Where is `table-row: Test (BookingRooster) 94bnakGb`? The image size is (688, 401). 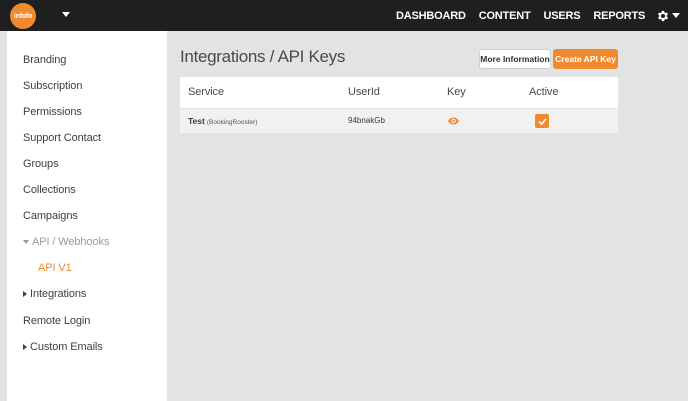
table-row: Test (BookingRooster) 94bnakGb is located at coordinates (399, 120).